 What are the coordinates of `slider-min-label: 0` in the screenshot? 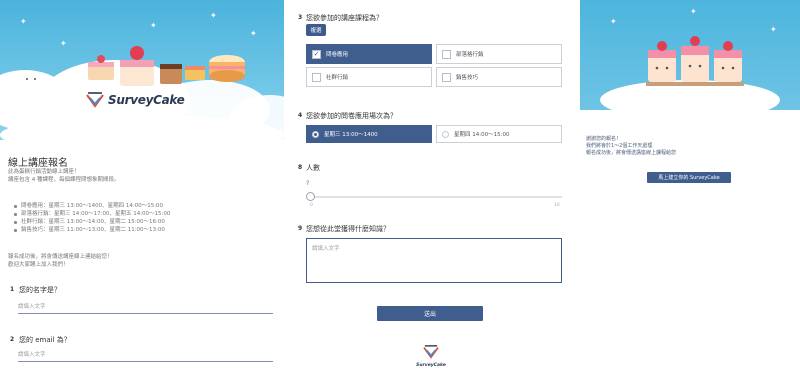 It's located at (311, 205).